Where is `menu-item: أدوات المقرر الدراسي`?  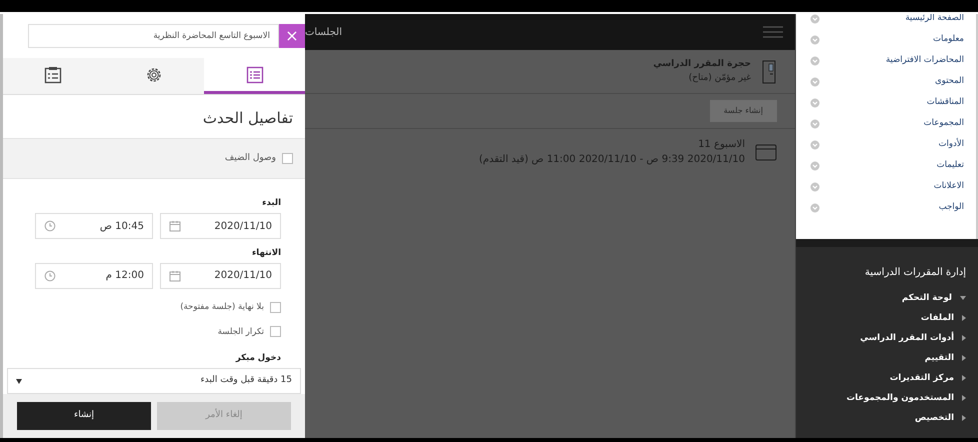 menu-item: أدوات المقرر الدراسي is located at coordinates (887, 338).